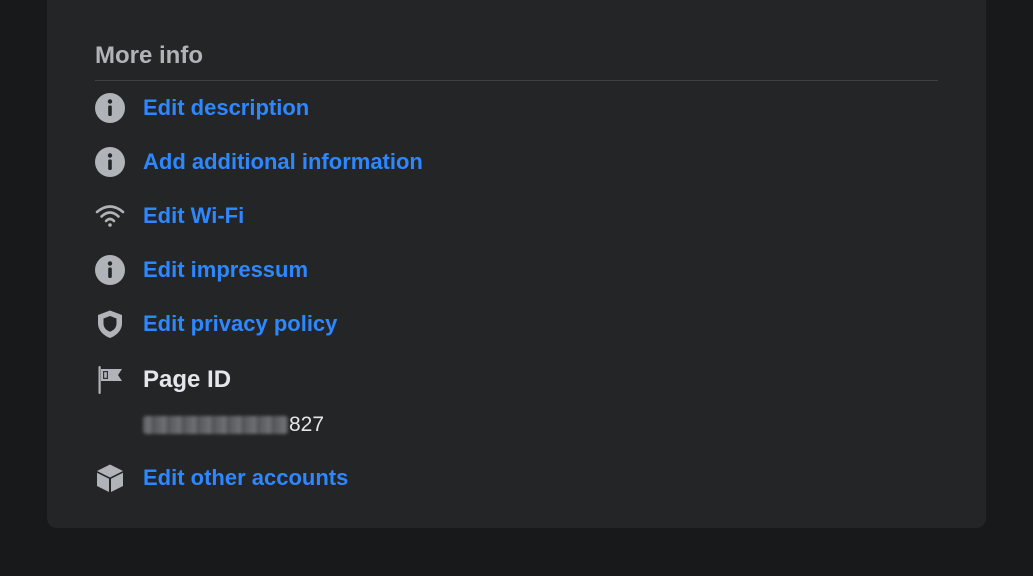  I want to click on page-id-value: 827, so click(233, 425).